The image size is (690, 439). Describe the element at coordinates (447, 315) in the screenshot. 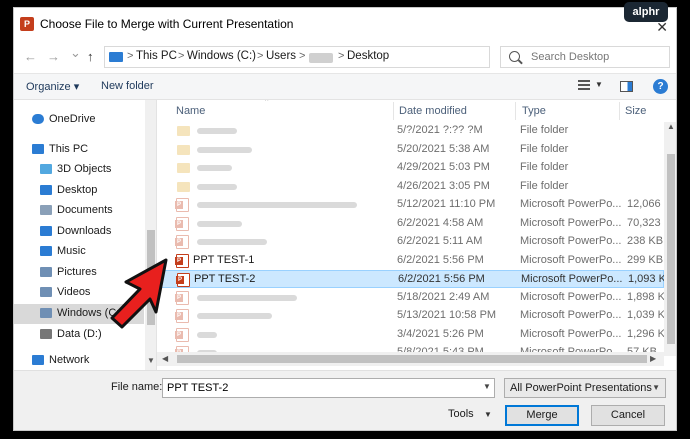

I see `file-date: 5/13/2021 10:58 PM` at that location.